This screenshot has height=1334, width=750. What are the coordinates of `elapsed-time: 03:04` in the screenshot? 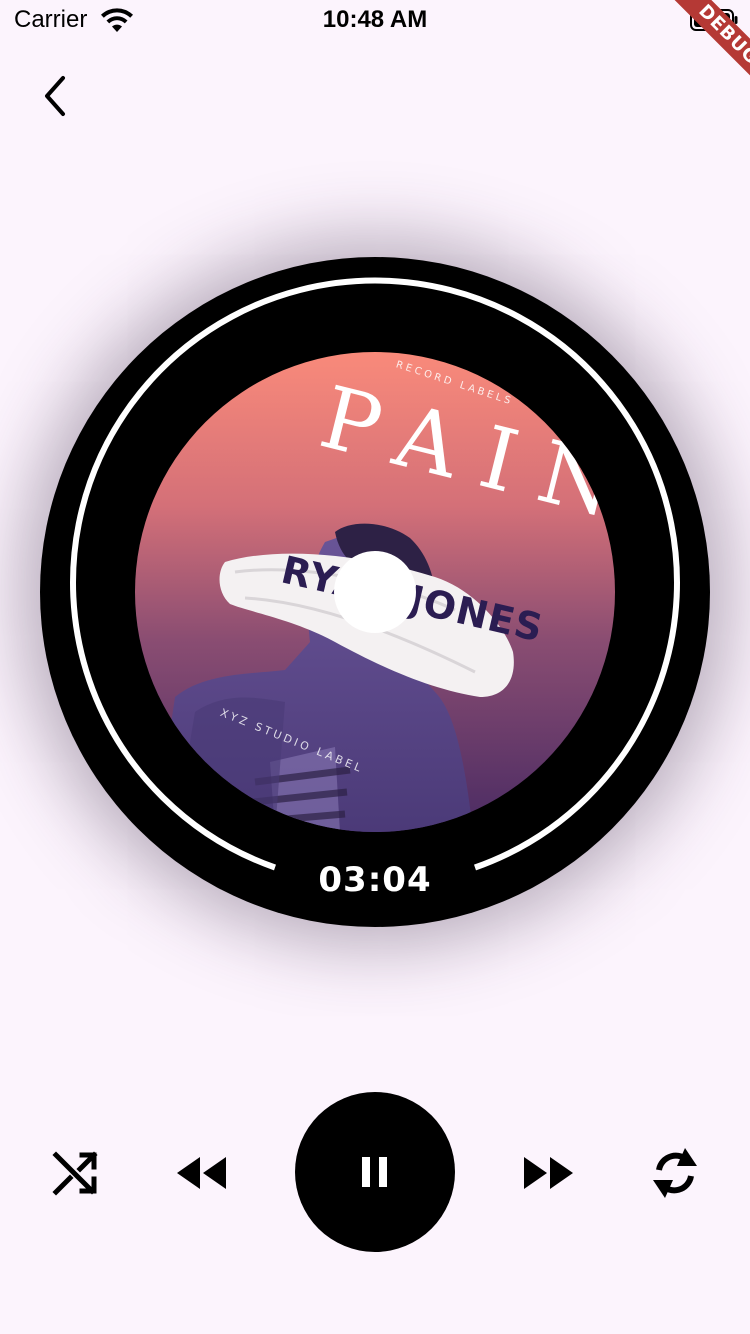 It's located at (375, 880).